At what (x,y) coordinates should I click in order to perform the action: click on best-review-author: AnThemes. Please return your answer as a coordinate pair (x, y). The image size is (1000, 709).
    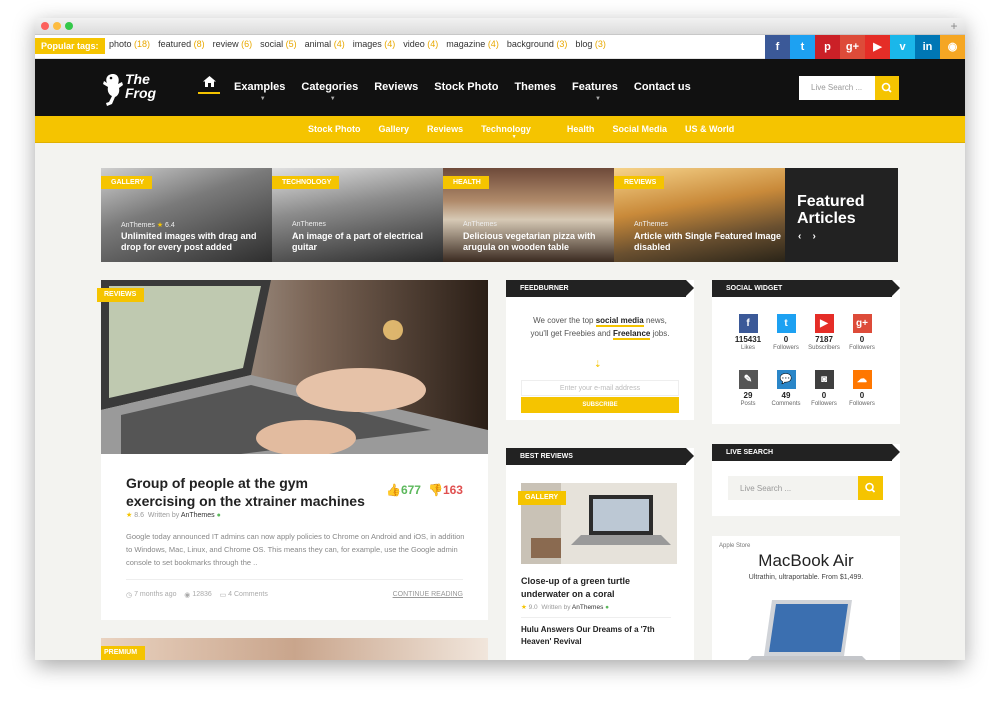
    Looking at the image, I should click on (587, 607).